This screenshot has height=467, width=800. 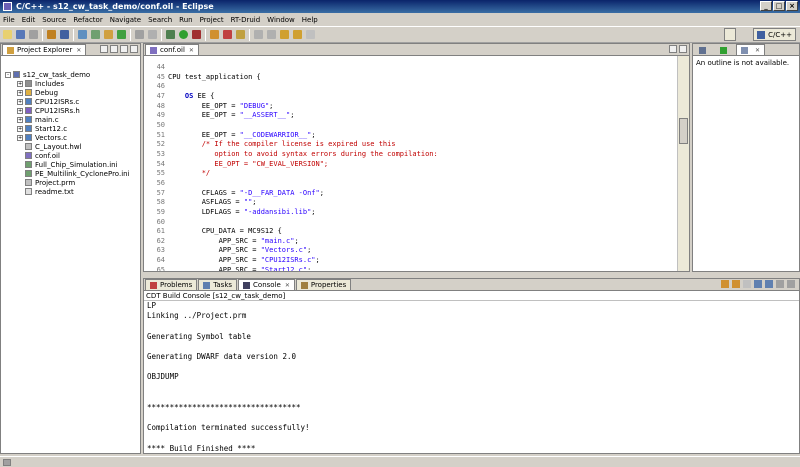 What do you see at coordinates (313, 134) in the screenshot?
I see `code-token: ;` at bounding box center [313, 134].